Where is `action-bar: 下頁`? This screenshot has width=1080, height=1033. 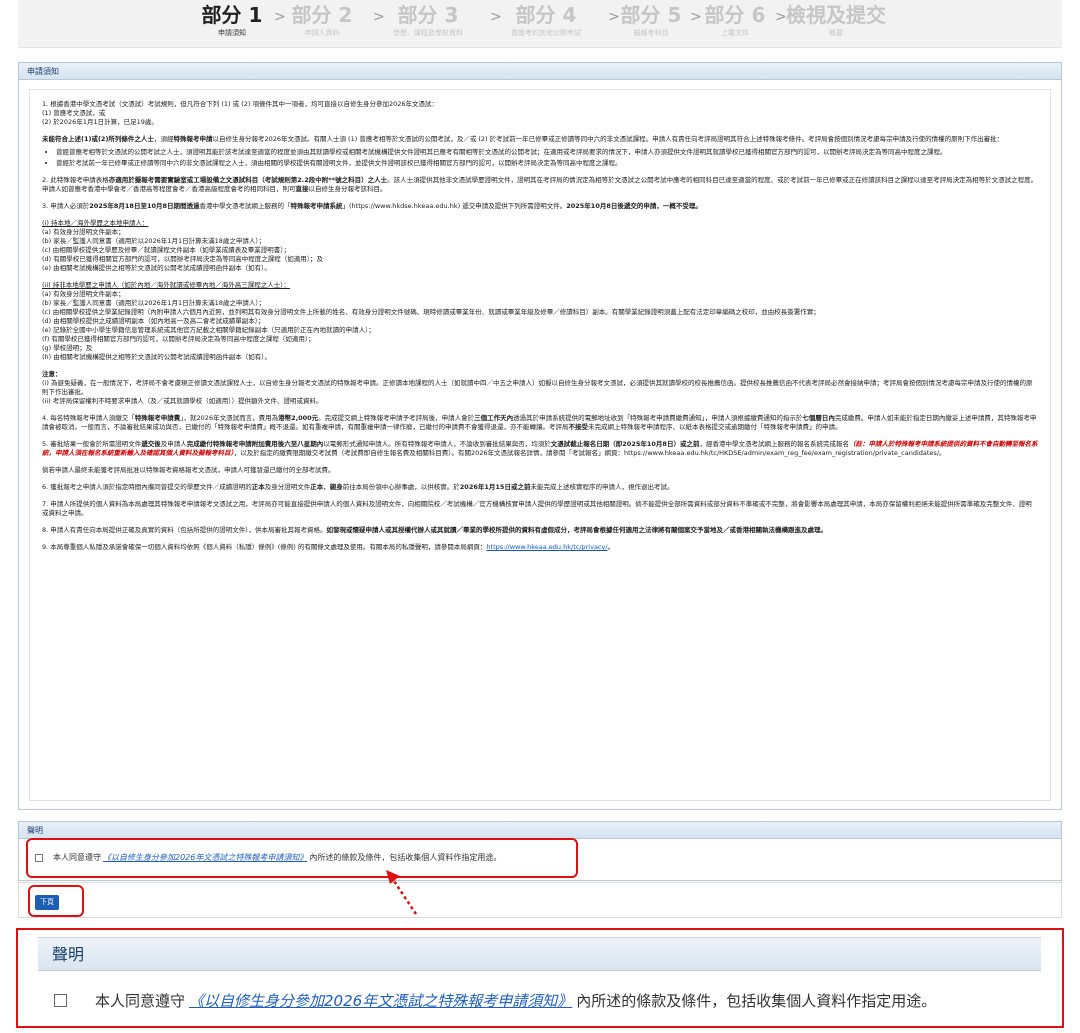
action-bar: 下頁 is located at coordinates (540, 900).